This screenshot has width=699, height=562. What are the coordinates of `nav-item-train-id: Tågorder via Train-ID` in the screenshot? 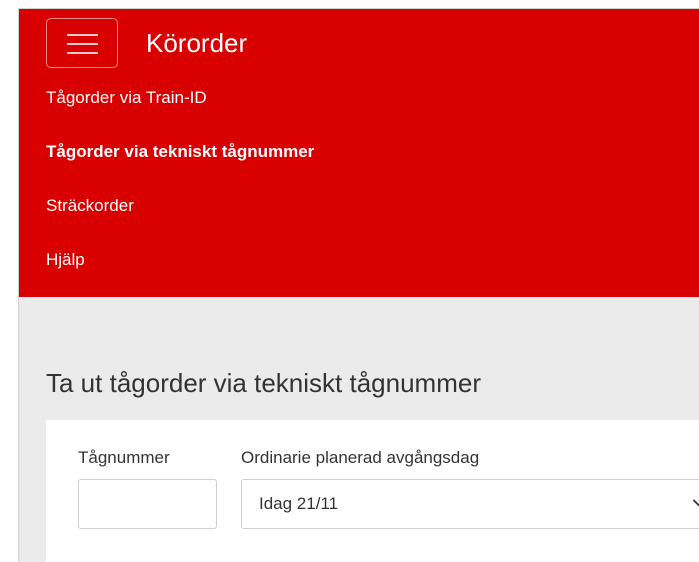 It's located at (126, 98).